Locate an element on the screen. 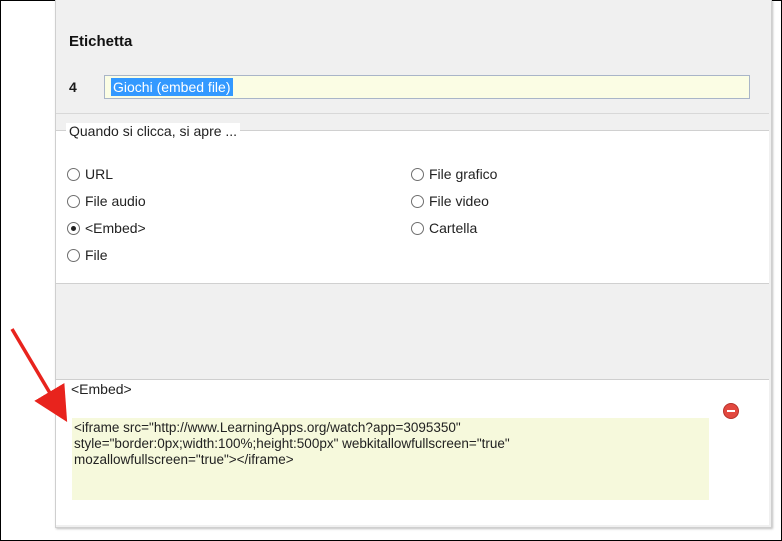 The height and width of the screenshot is (541, 782). radio-file: File is located at coordinates (87, 255).